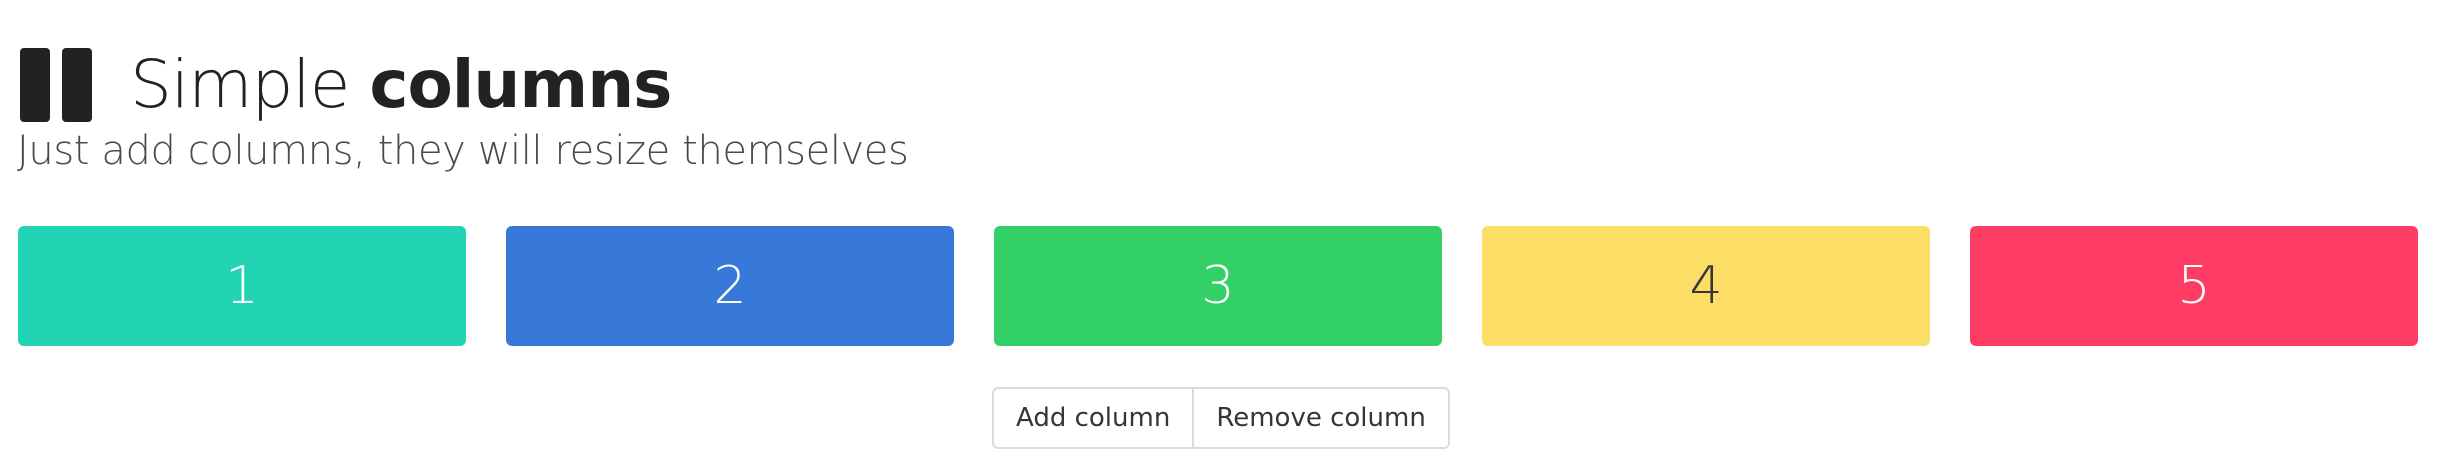 The height and width of the screenshot is (466, 2440). I want to click on columns-icon, so click(56, 85).